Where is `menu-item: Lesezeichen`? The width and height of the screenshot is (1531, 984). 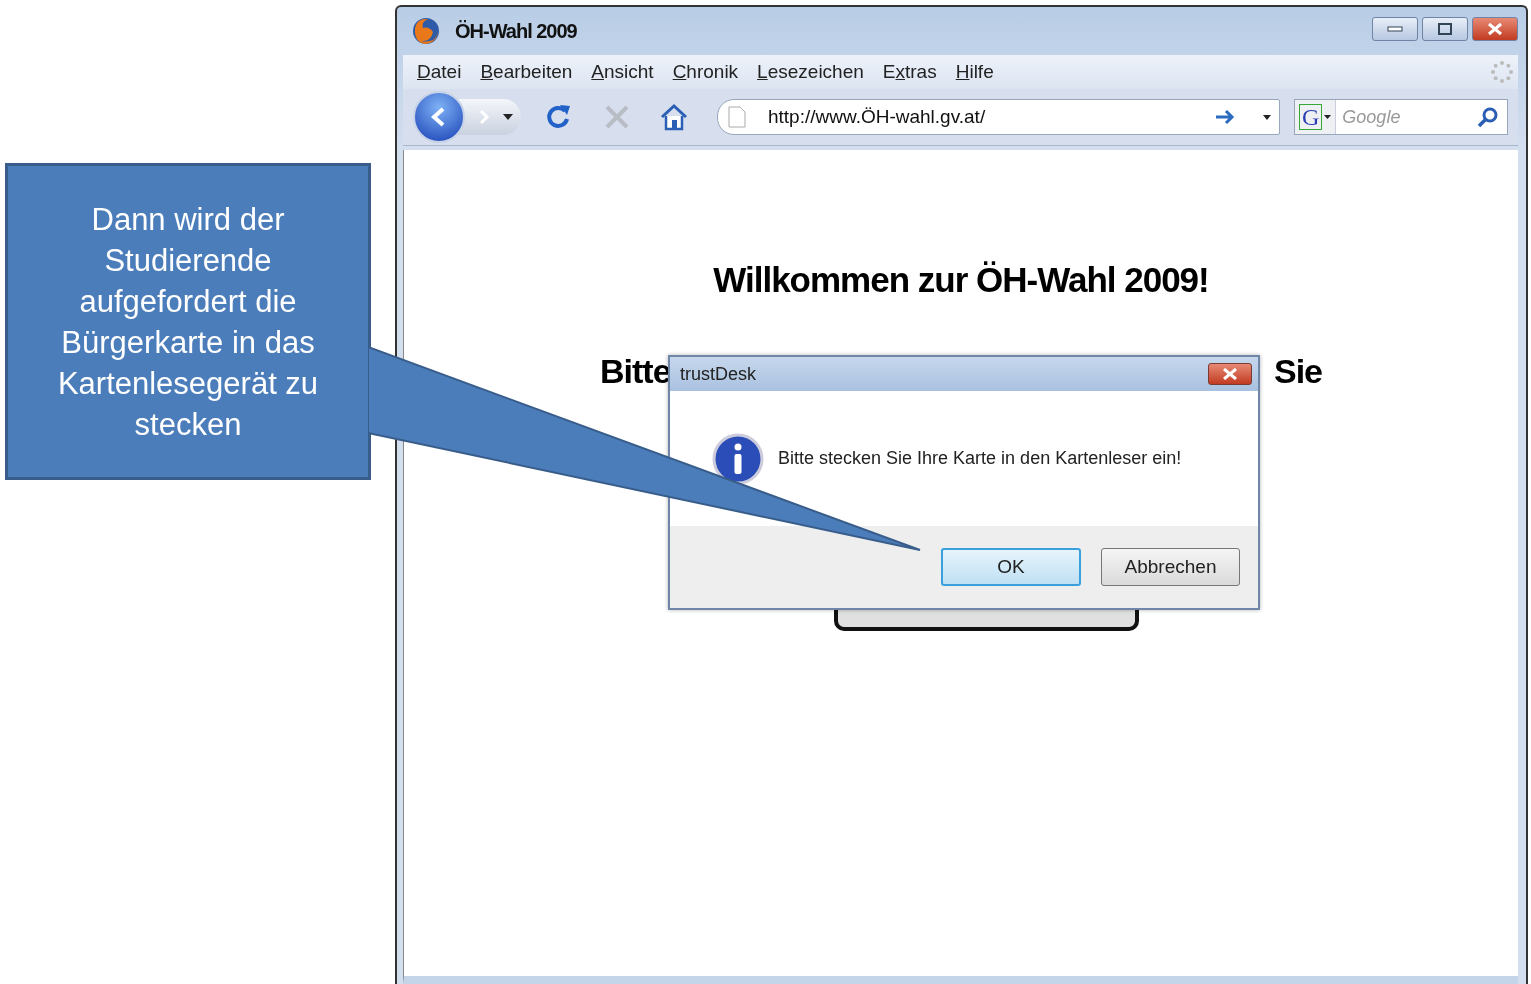 menu-item: Lesezeichen is located at coordinates (810, 72).